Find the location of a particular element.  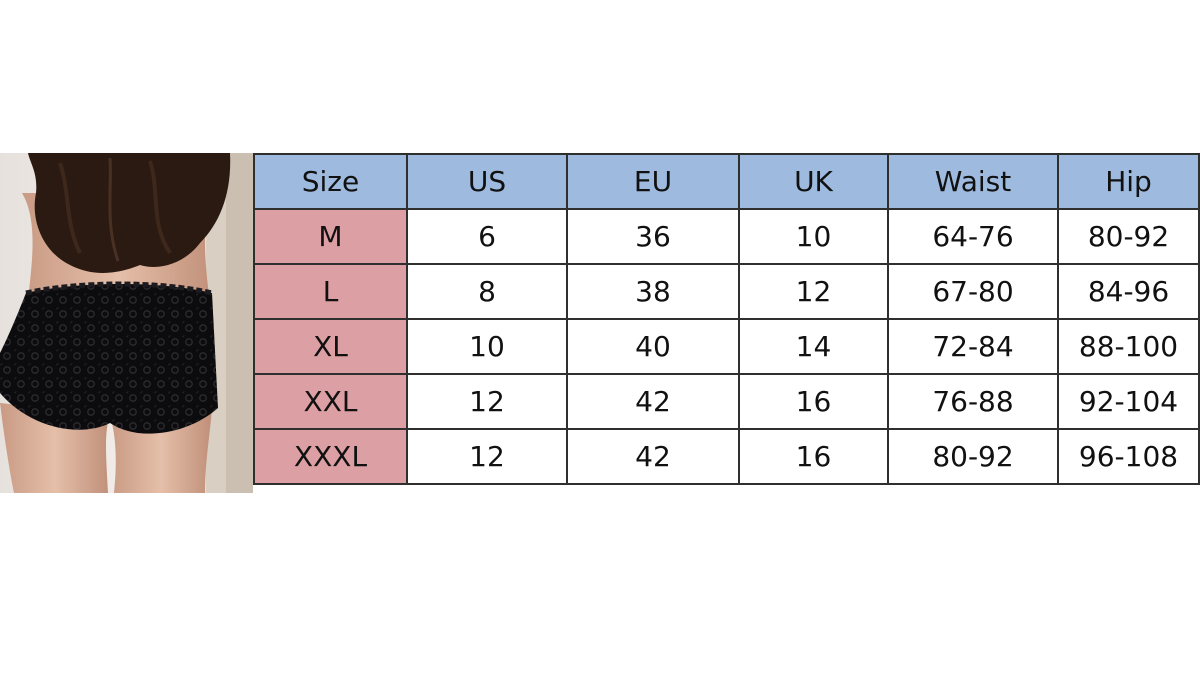

table-row: XXL 12 42 16 76-88 92-104 is located at coordinates (726, 401).